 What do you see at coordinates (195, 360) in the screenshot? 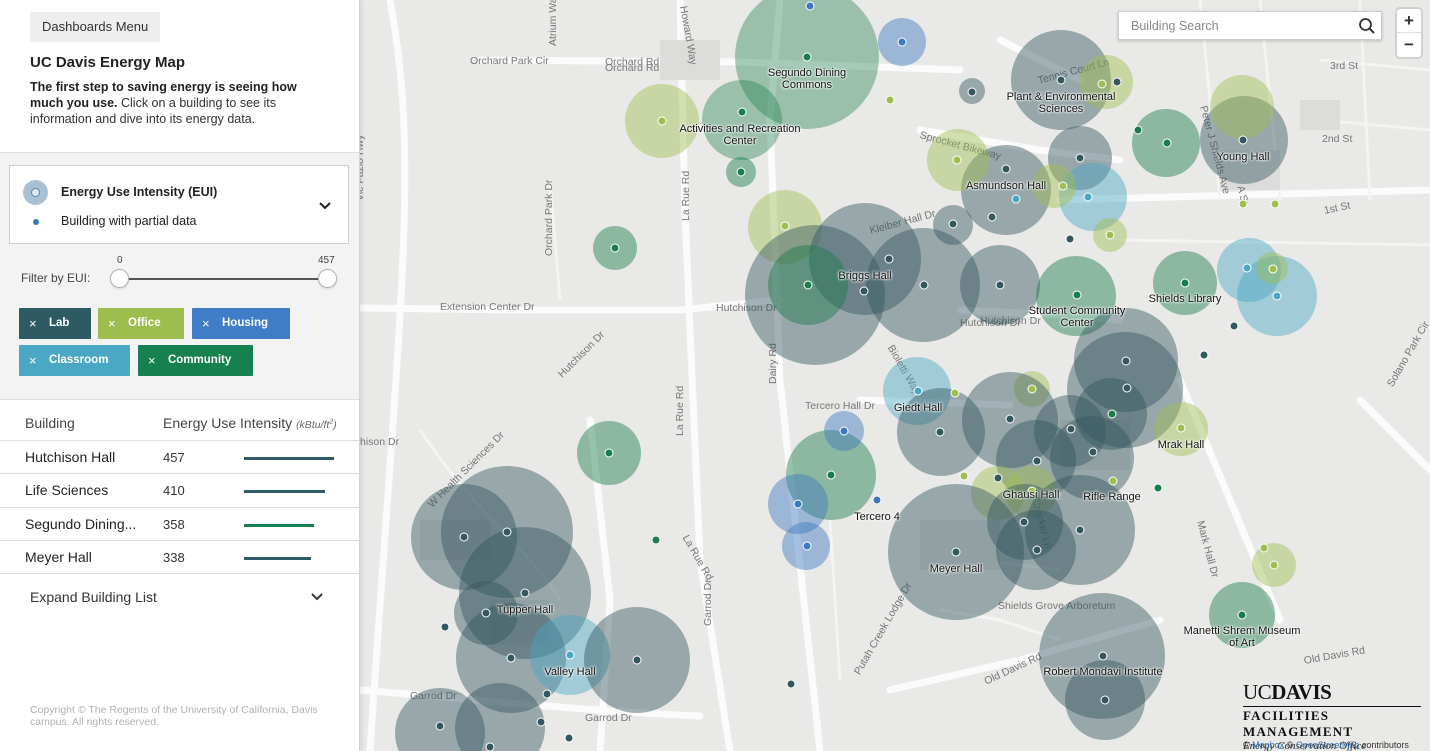
I see `chip-community: × Community` at bounding box center [195, 360].